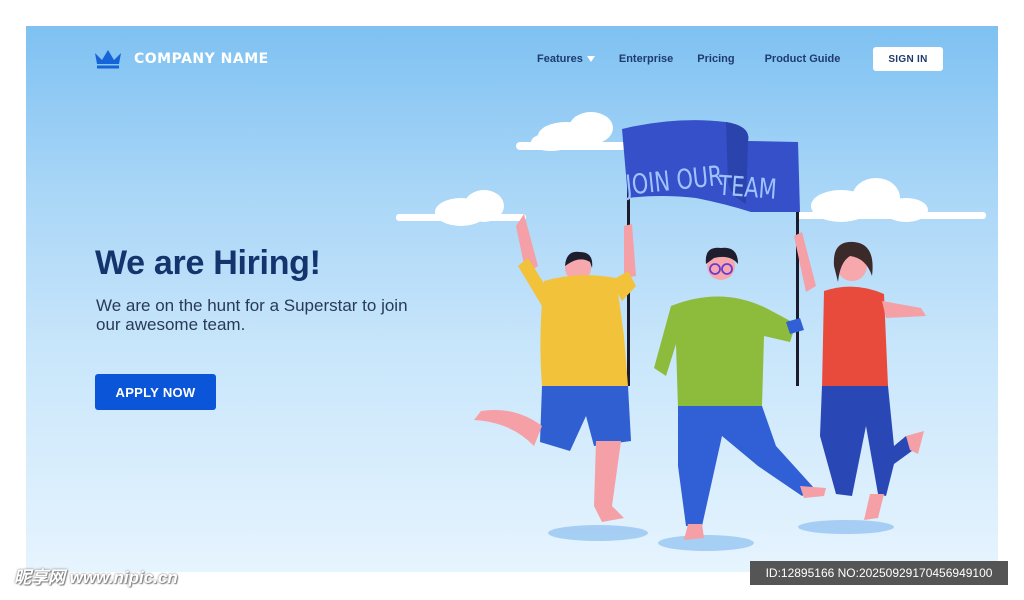  I want to click on nav-features: Features, so click(566, 59).